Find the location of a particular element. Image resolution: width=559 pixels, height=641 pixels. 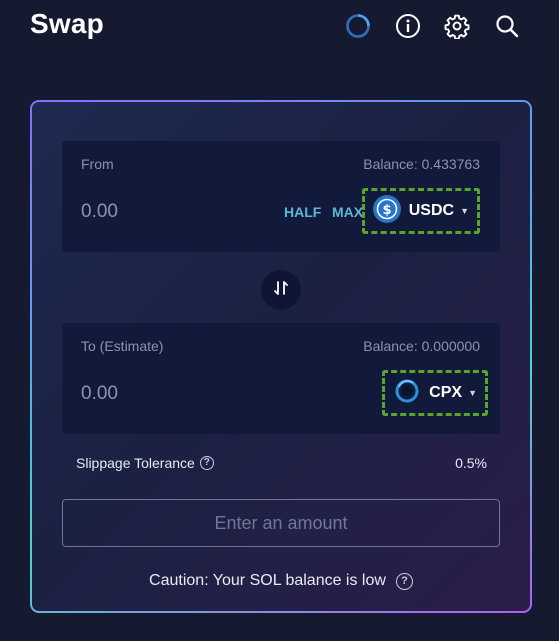

slippage-tolerance: Slippage Tolerance ? is located at coordinates (145, 463).